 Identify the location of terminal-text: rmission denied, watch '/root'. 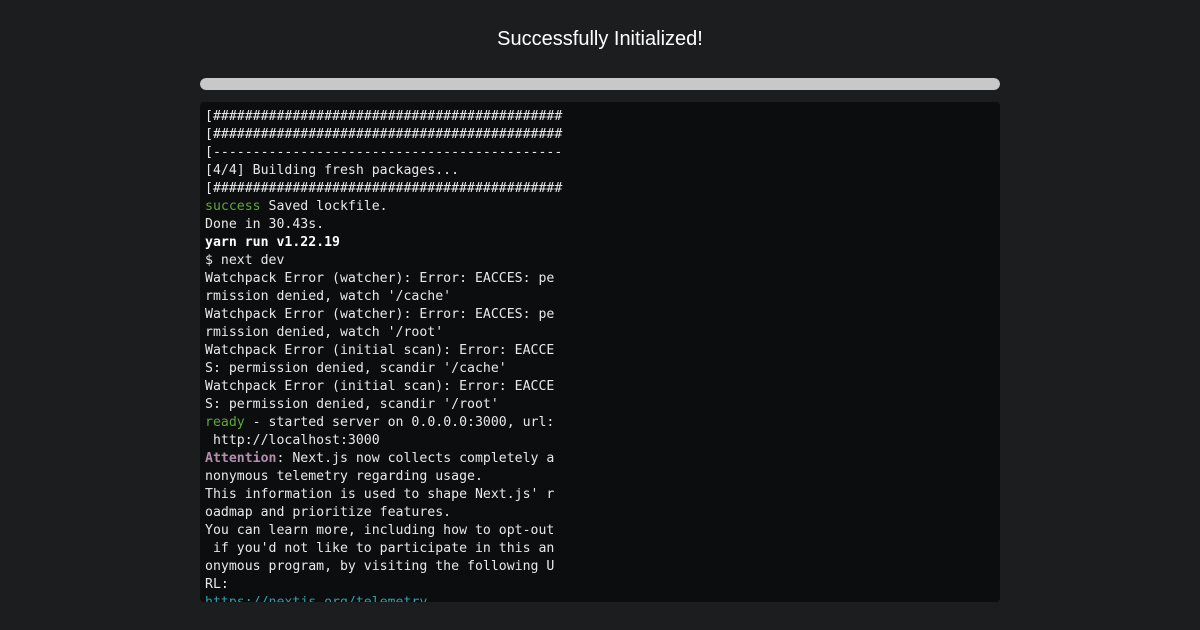
(324, 332).